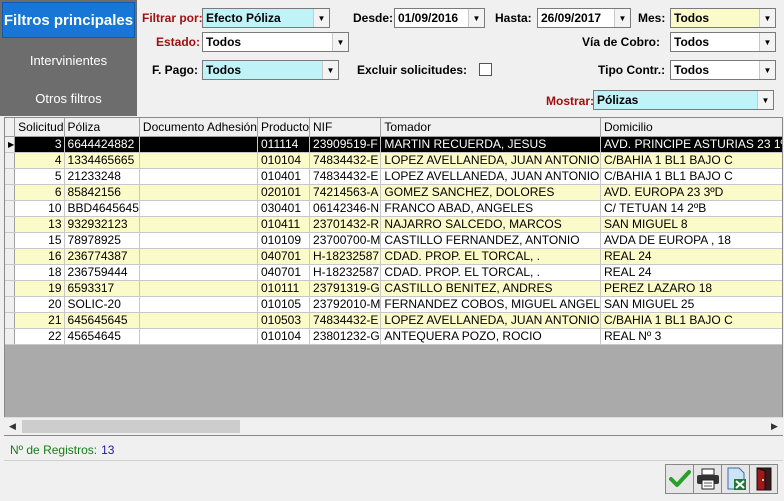 This screenshot has width=784, height=501. Describe the element at coordinates (102, 336) in the screenshot. I see `cell-poliza: 45654645` at that location.